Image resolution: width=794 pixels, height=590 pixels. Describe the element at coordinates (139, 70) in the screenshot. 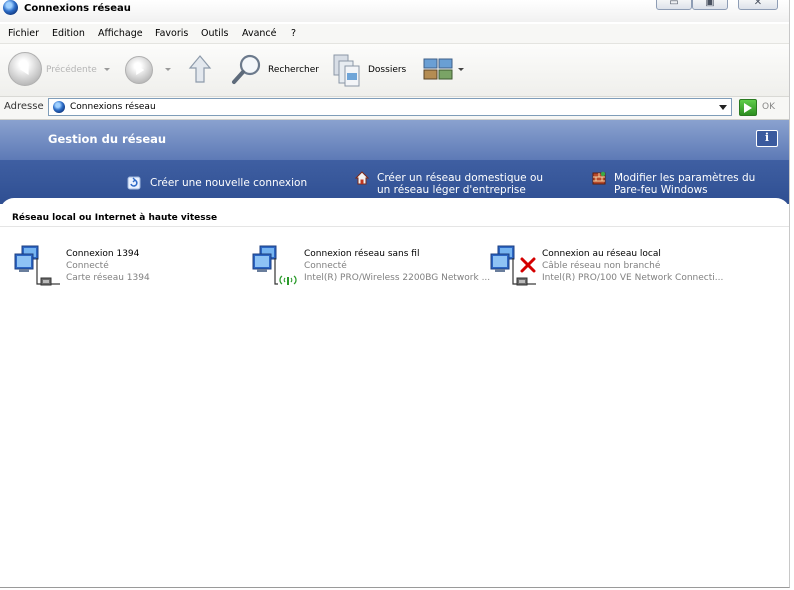

I see `forward-arrow-icon` at that location.